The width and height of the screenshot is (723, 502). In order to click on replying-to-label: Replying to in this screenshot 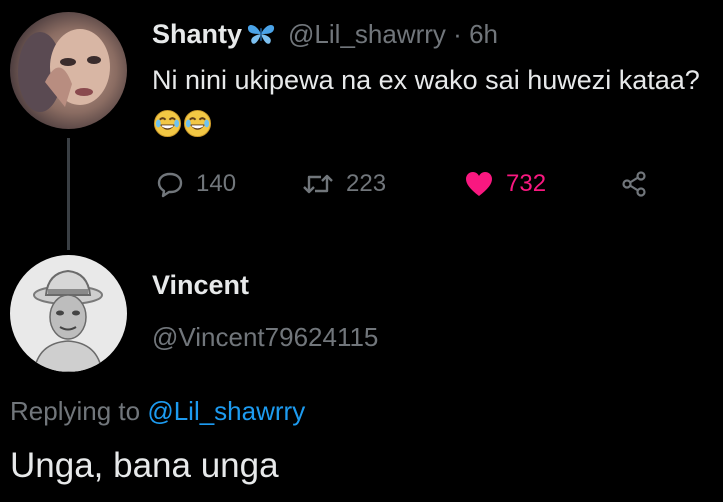, I will do `click(75, 411)`.